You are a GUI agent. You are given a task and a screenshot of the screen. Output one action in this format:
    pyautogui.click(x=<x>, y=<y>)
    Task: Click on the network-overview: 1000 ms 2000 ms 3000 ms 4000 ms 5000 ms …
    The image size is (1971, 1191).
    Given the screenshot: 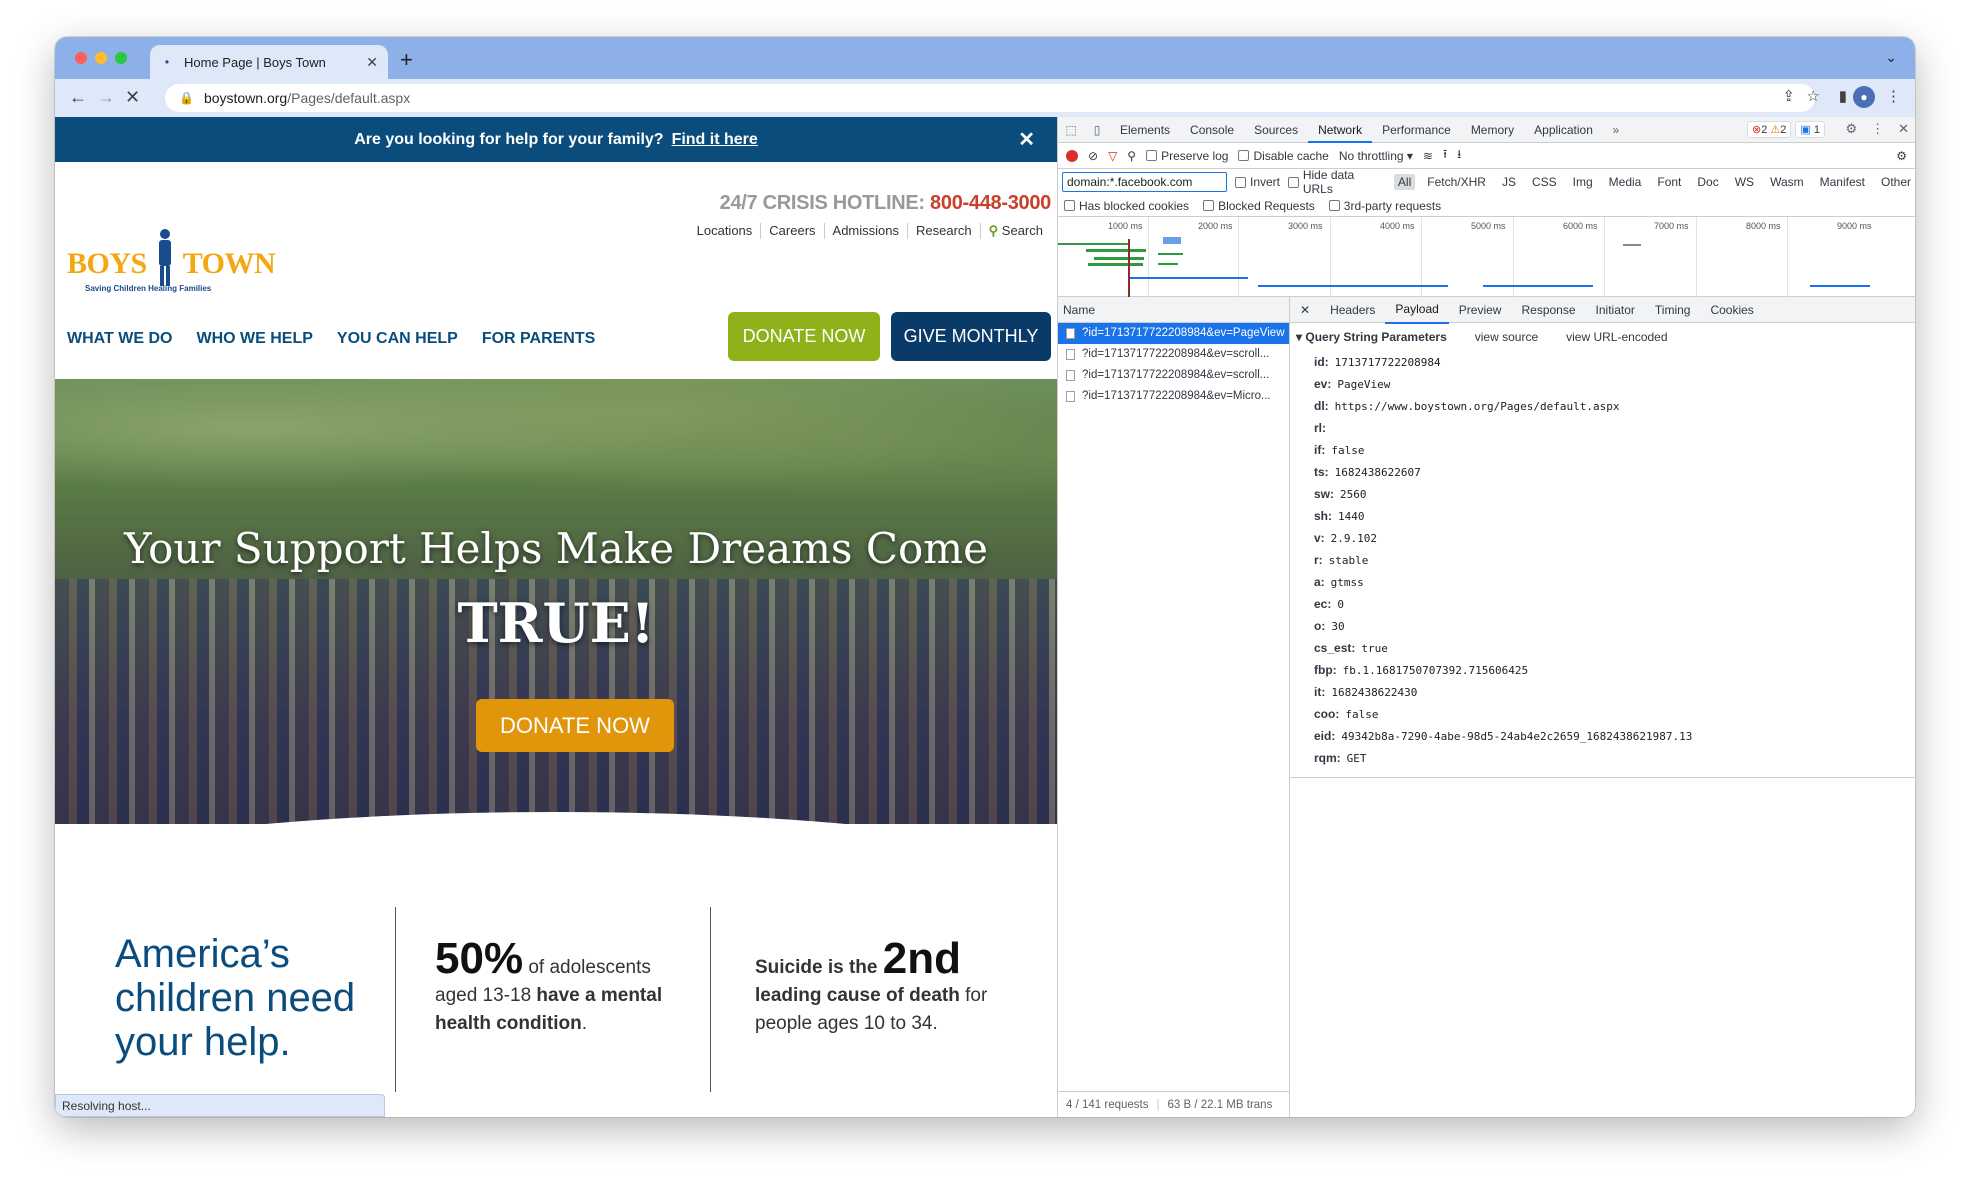 What is the action you would take?
    pyautogui.click(x=1486, y=257)
    